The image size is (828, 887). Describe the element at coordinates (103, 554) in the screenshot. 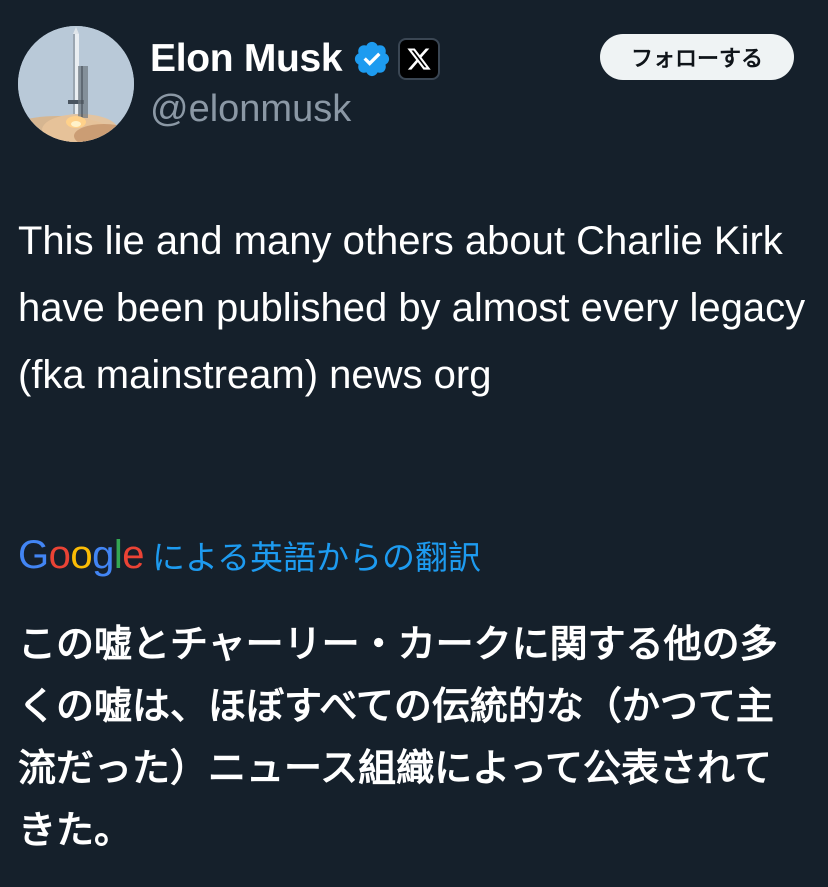

I see `google-logo-letter: g` at that location.